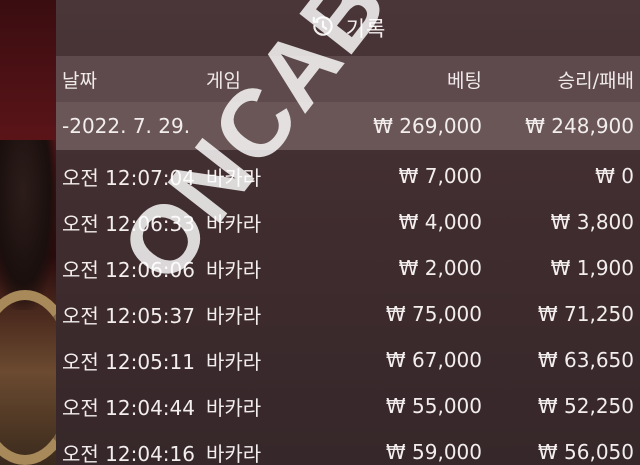 The width and height of the screenshot is (640, 465). I want to click on row-win: ₩ 56,050, so click(585, 452).